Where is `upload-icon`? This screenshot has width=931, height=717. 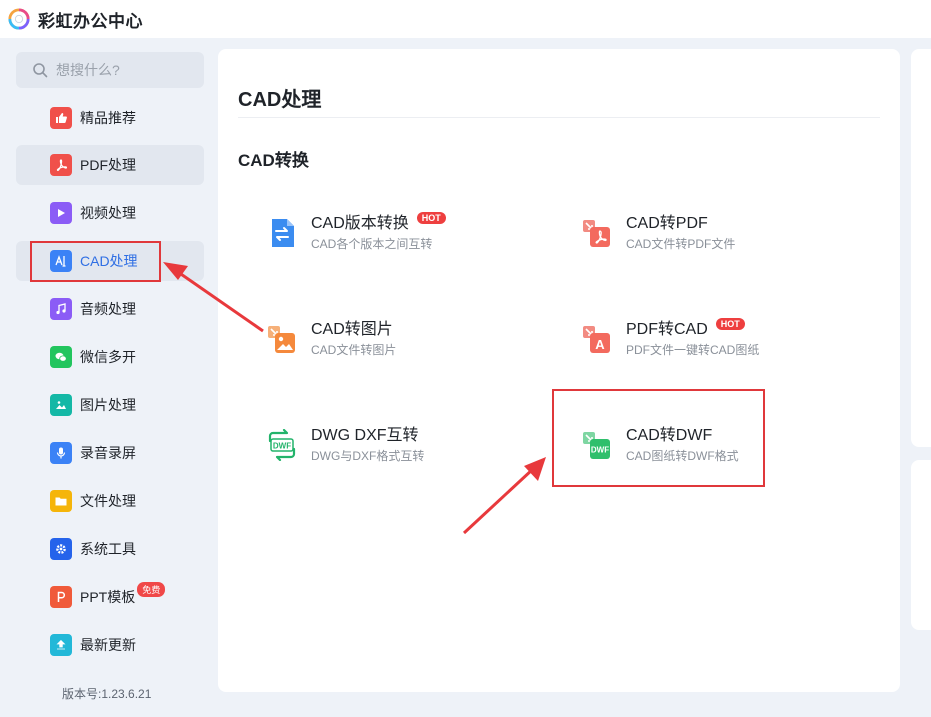 upload-icon is located at coordinates (61, 645).